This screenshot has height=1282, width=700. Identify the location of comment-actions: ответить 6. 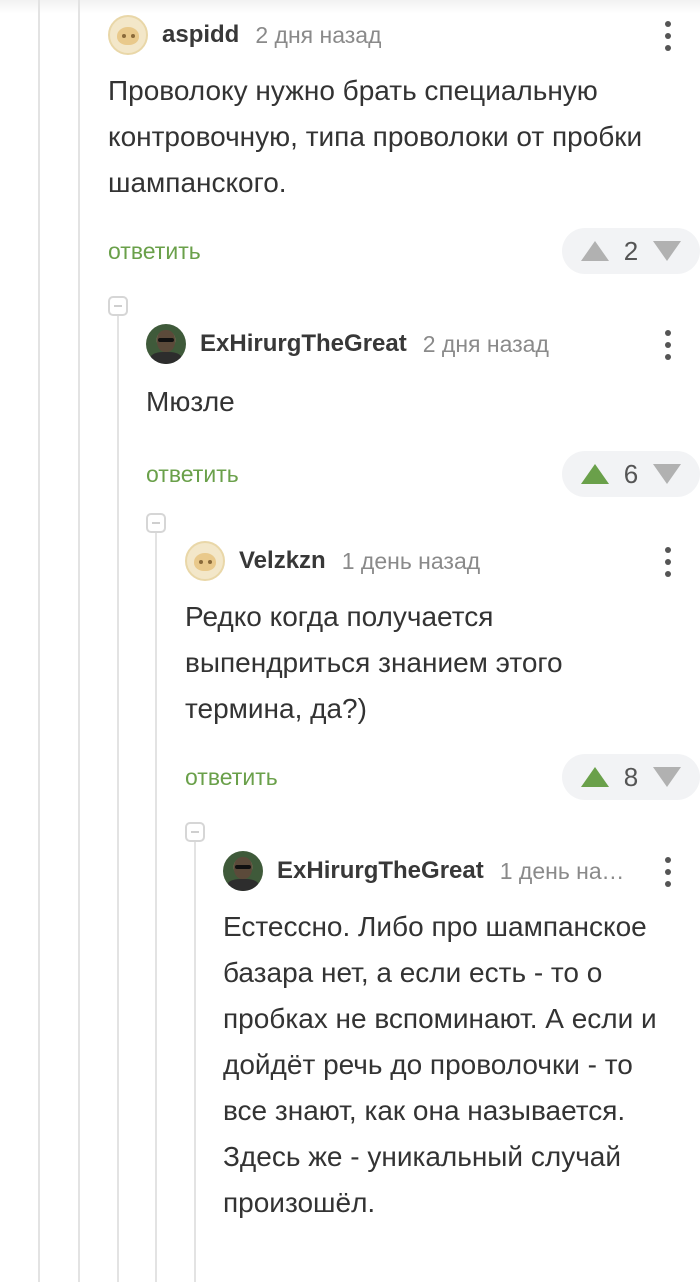
(423, 475).